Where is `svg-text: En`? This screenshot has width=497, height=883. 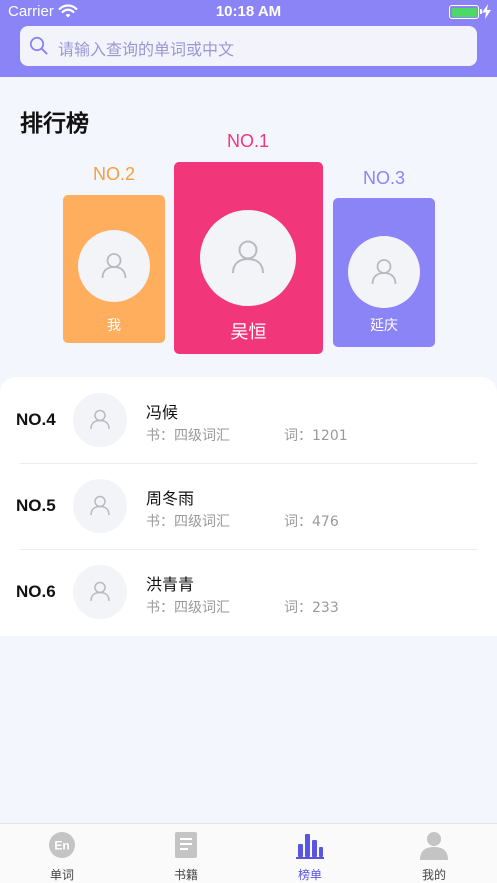
svg-text: En is located at coordinates (61, 846).